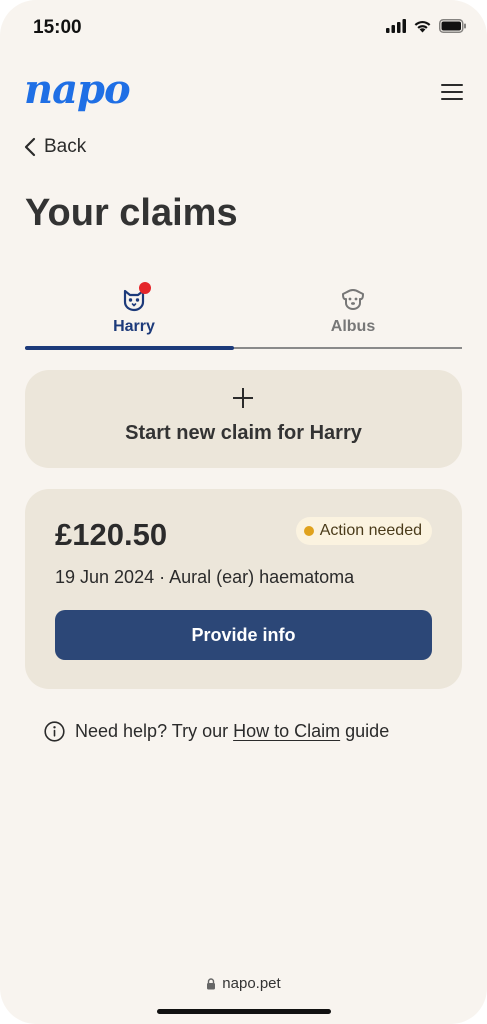 The image size is (487, 1024). I want to click on how-to-claim-link: How to Claim, so click(286, 731).